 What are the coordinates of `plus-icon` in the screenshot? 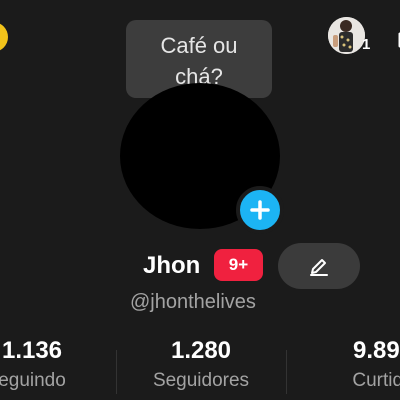 It's located at (260, 210).